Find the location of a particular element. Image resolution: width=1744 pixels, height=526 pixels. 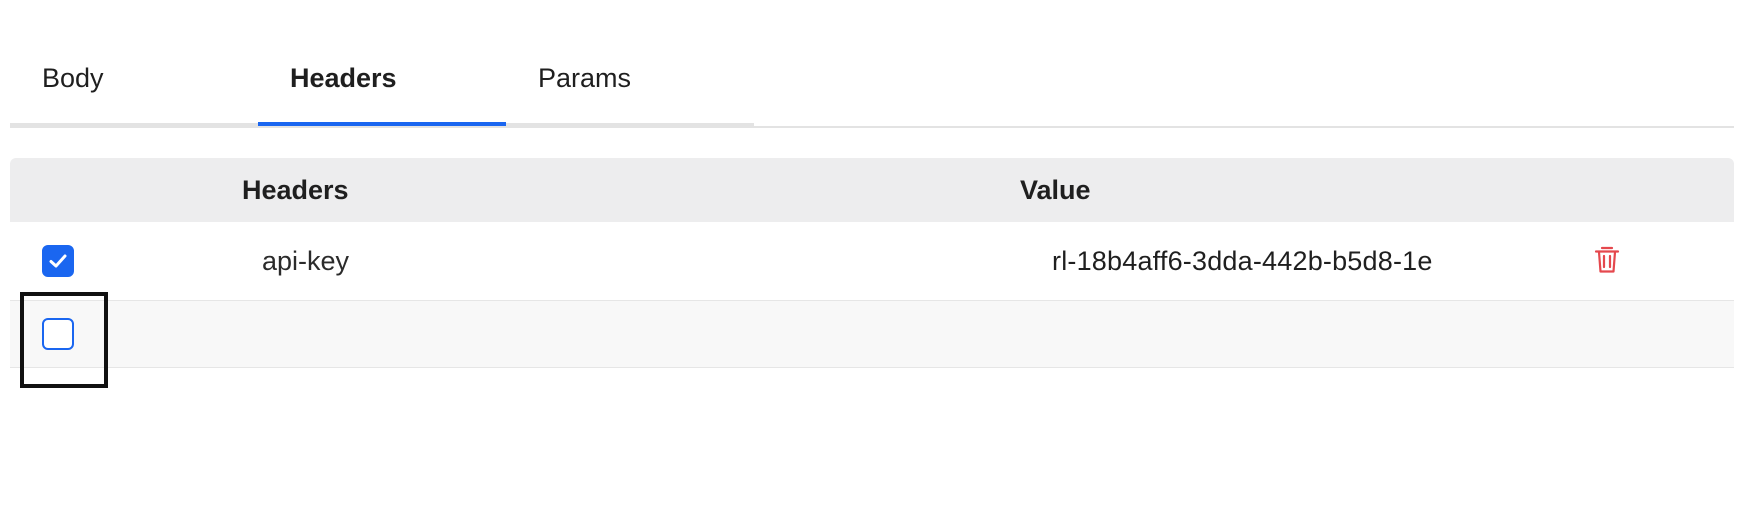

tab-params-label: Params is located at coordinates (585, 78).